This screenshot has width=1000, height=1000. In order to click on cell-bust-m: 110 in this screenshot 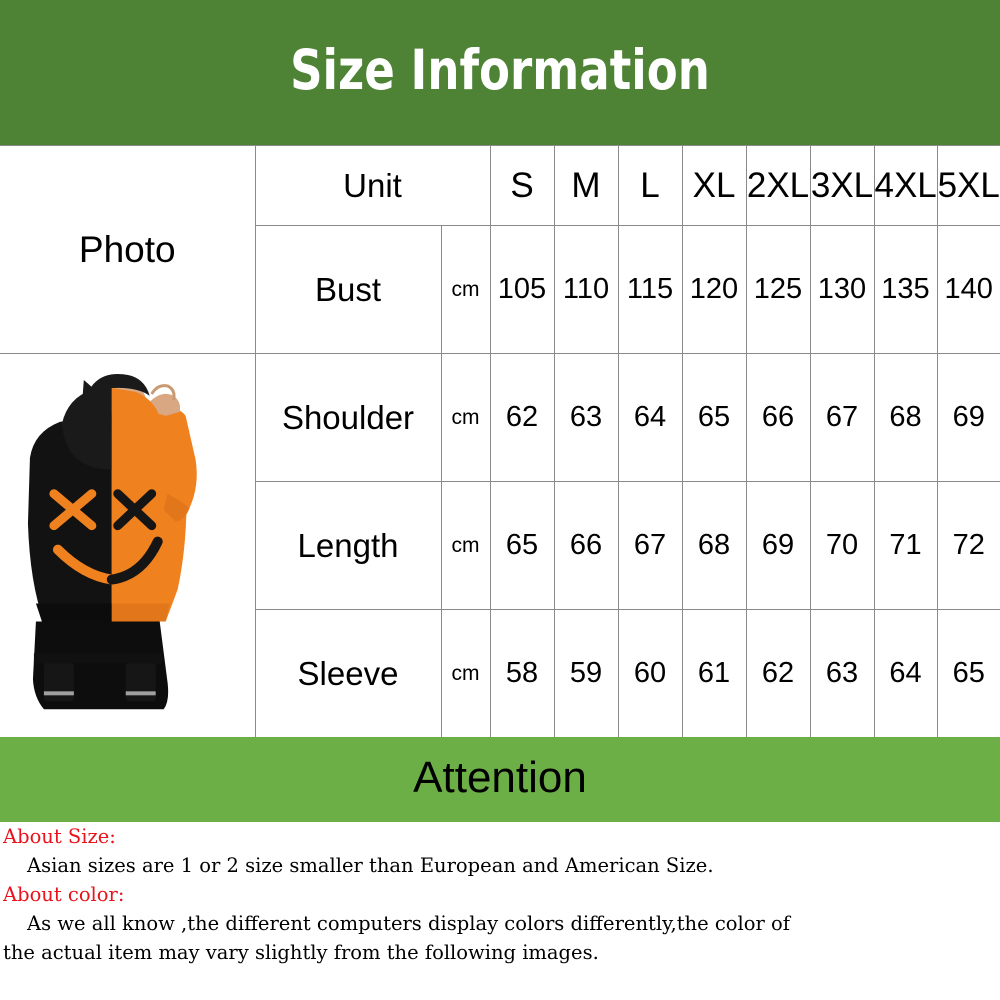, I will do `click(586, 289)`.